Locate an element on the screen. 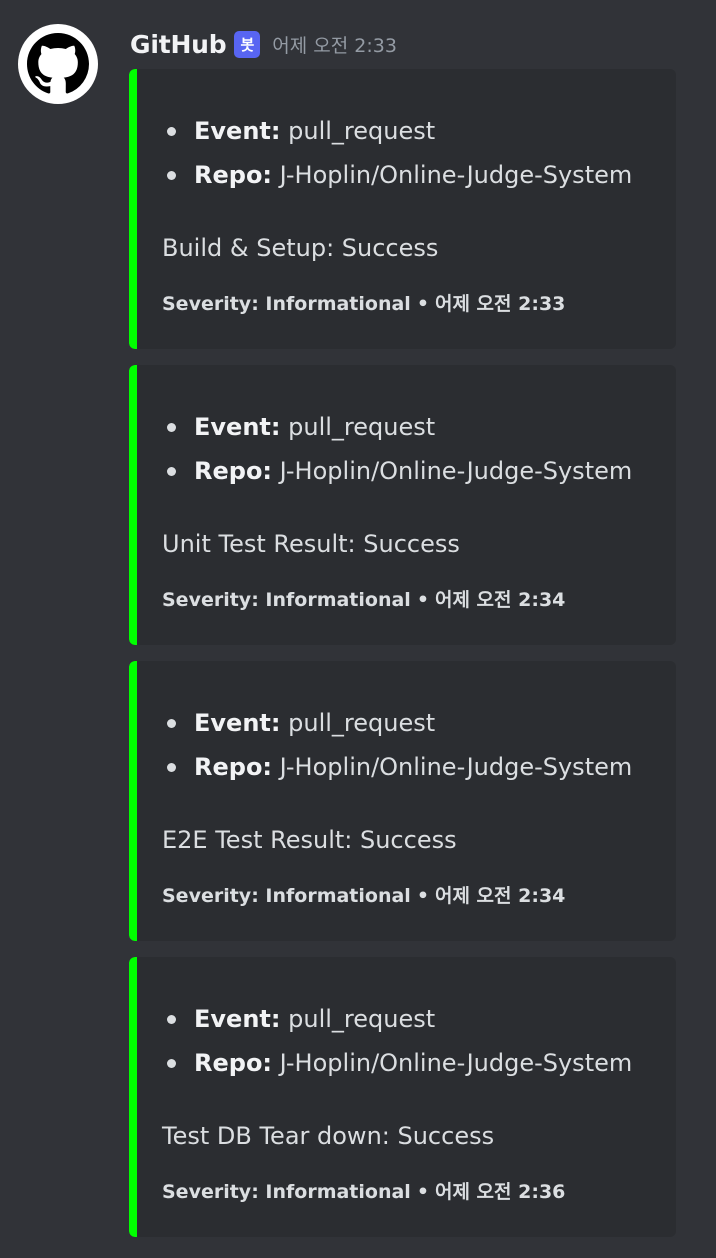  embed-description: E2E Test Result: Success is located at coordinates (309, 840).